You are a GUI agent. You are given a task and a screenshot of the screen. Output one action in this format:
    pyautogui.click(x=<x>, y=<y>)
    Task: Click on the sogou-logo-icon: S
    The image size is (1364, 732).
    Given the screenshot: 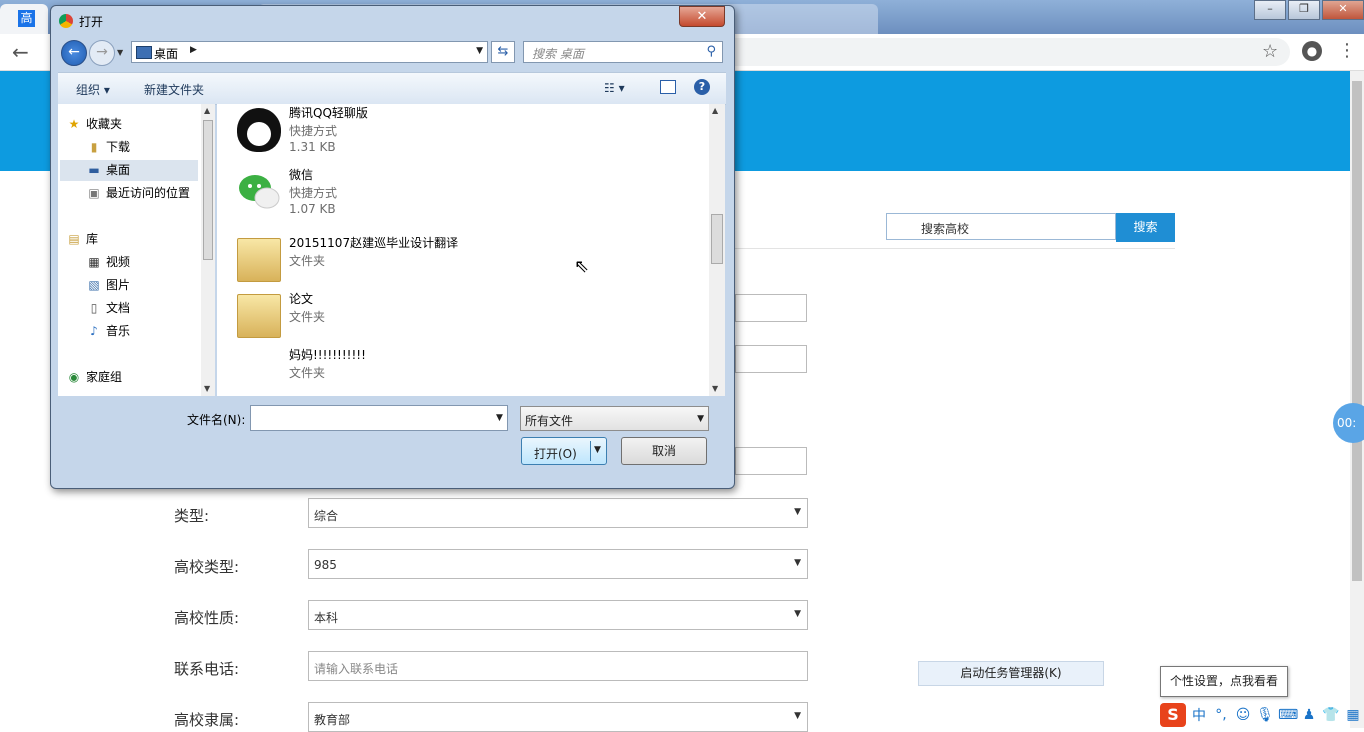 What is the action you would take?
    pyautogui.click(x=1173, y=715)
    